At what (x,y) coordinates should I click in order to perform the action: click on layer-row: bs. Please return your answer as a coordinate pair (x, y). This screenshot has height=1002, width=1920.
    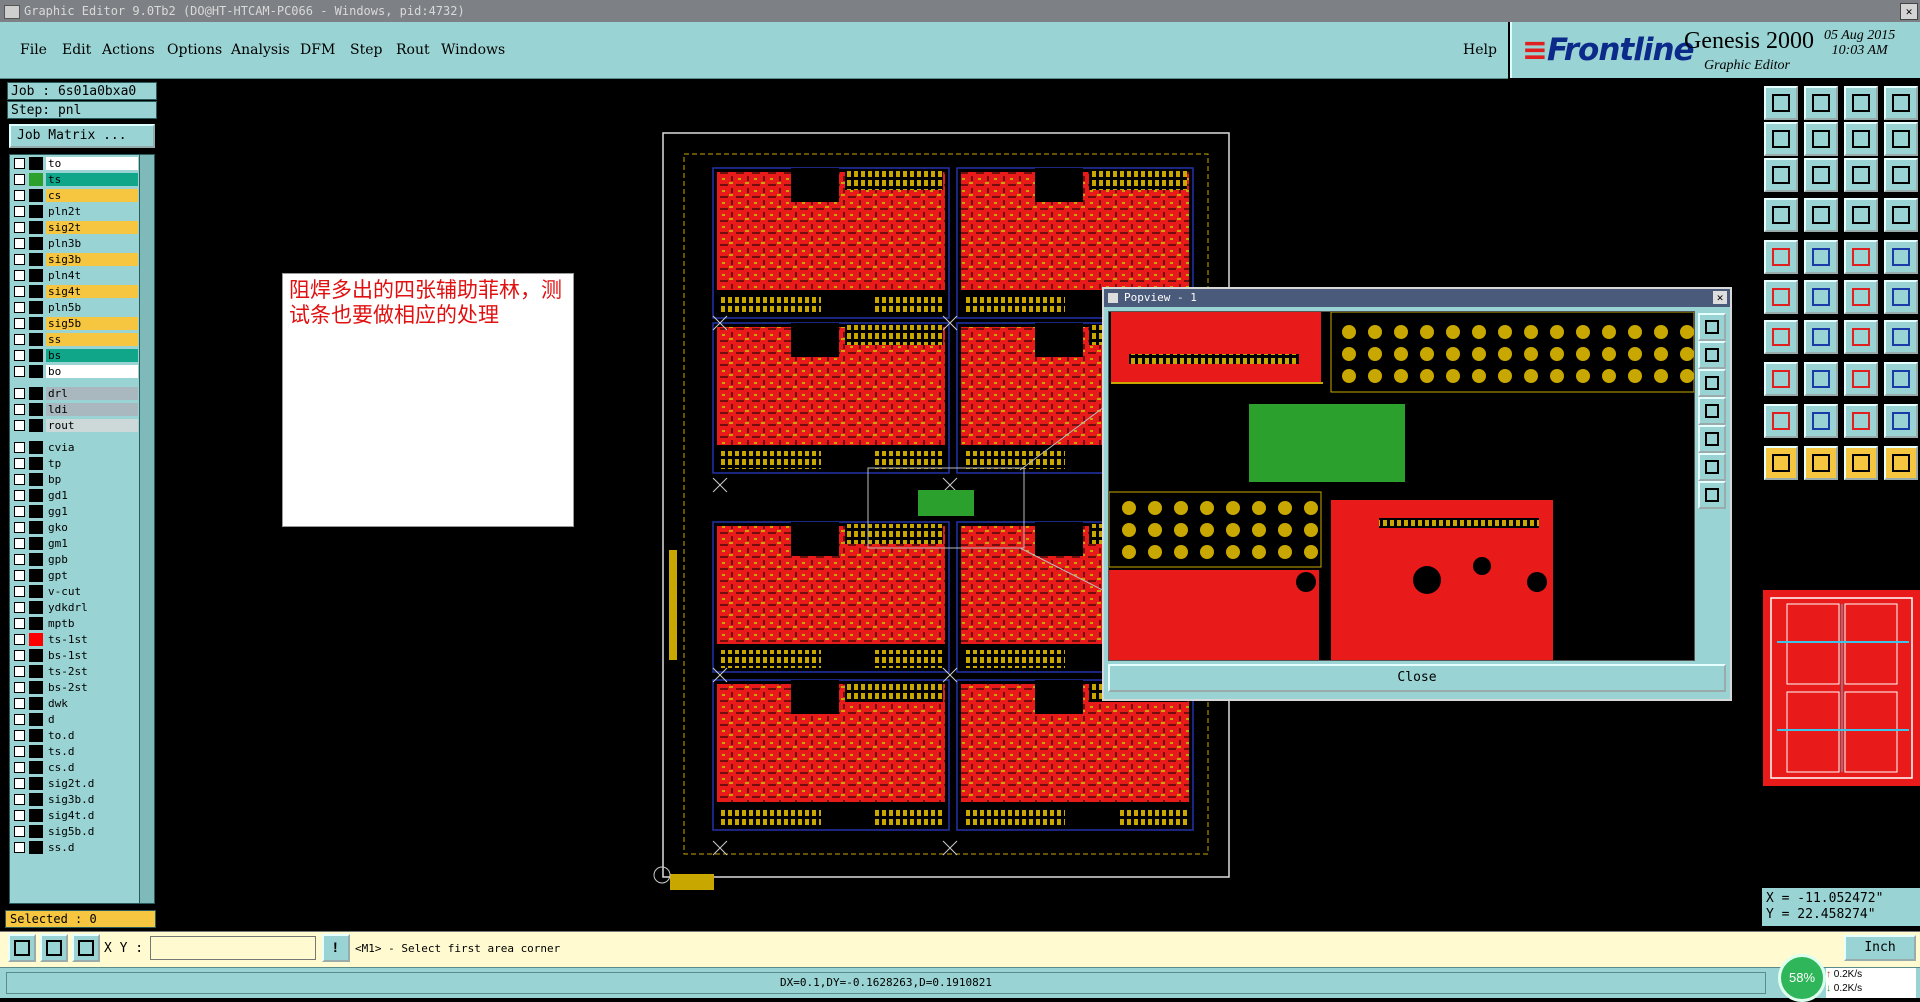
    Looking at the image, I should click on (75, 355).